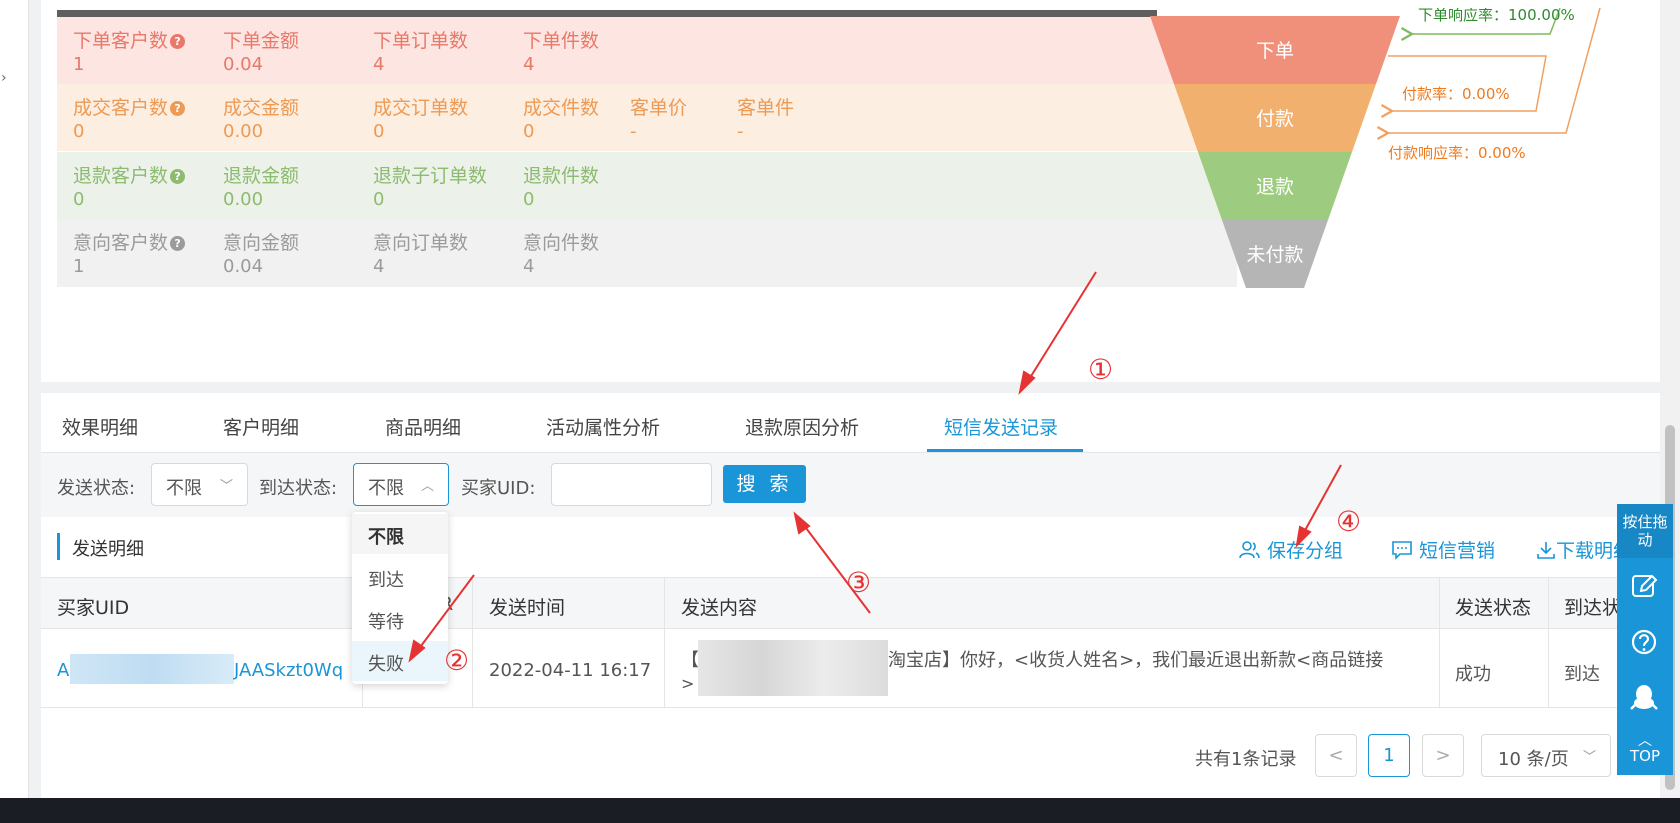  What do you see at coordinates (400, 577) in the screenshot?
I see `option-arrived: 到达` at bounding box center [400, 577].